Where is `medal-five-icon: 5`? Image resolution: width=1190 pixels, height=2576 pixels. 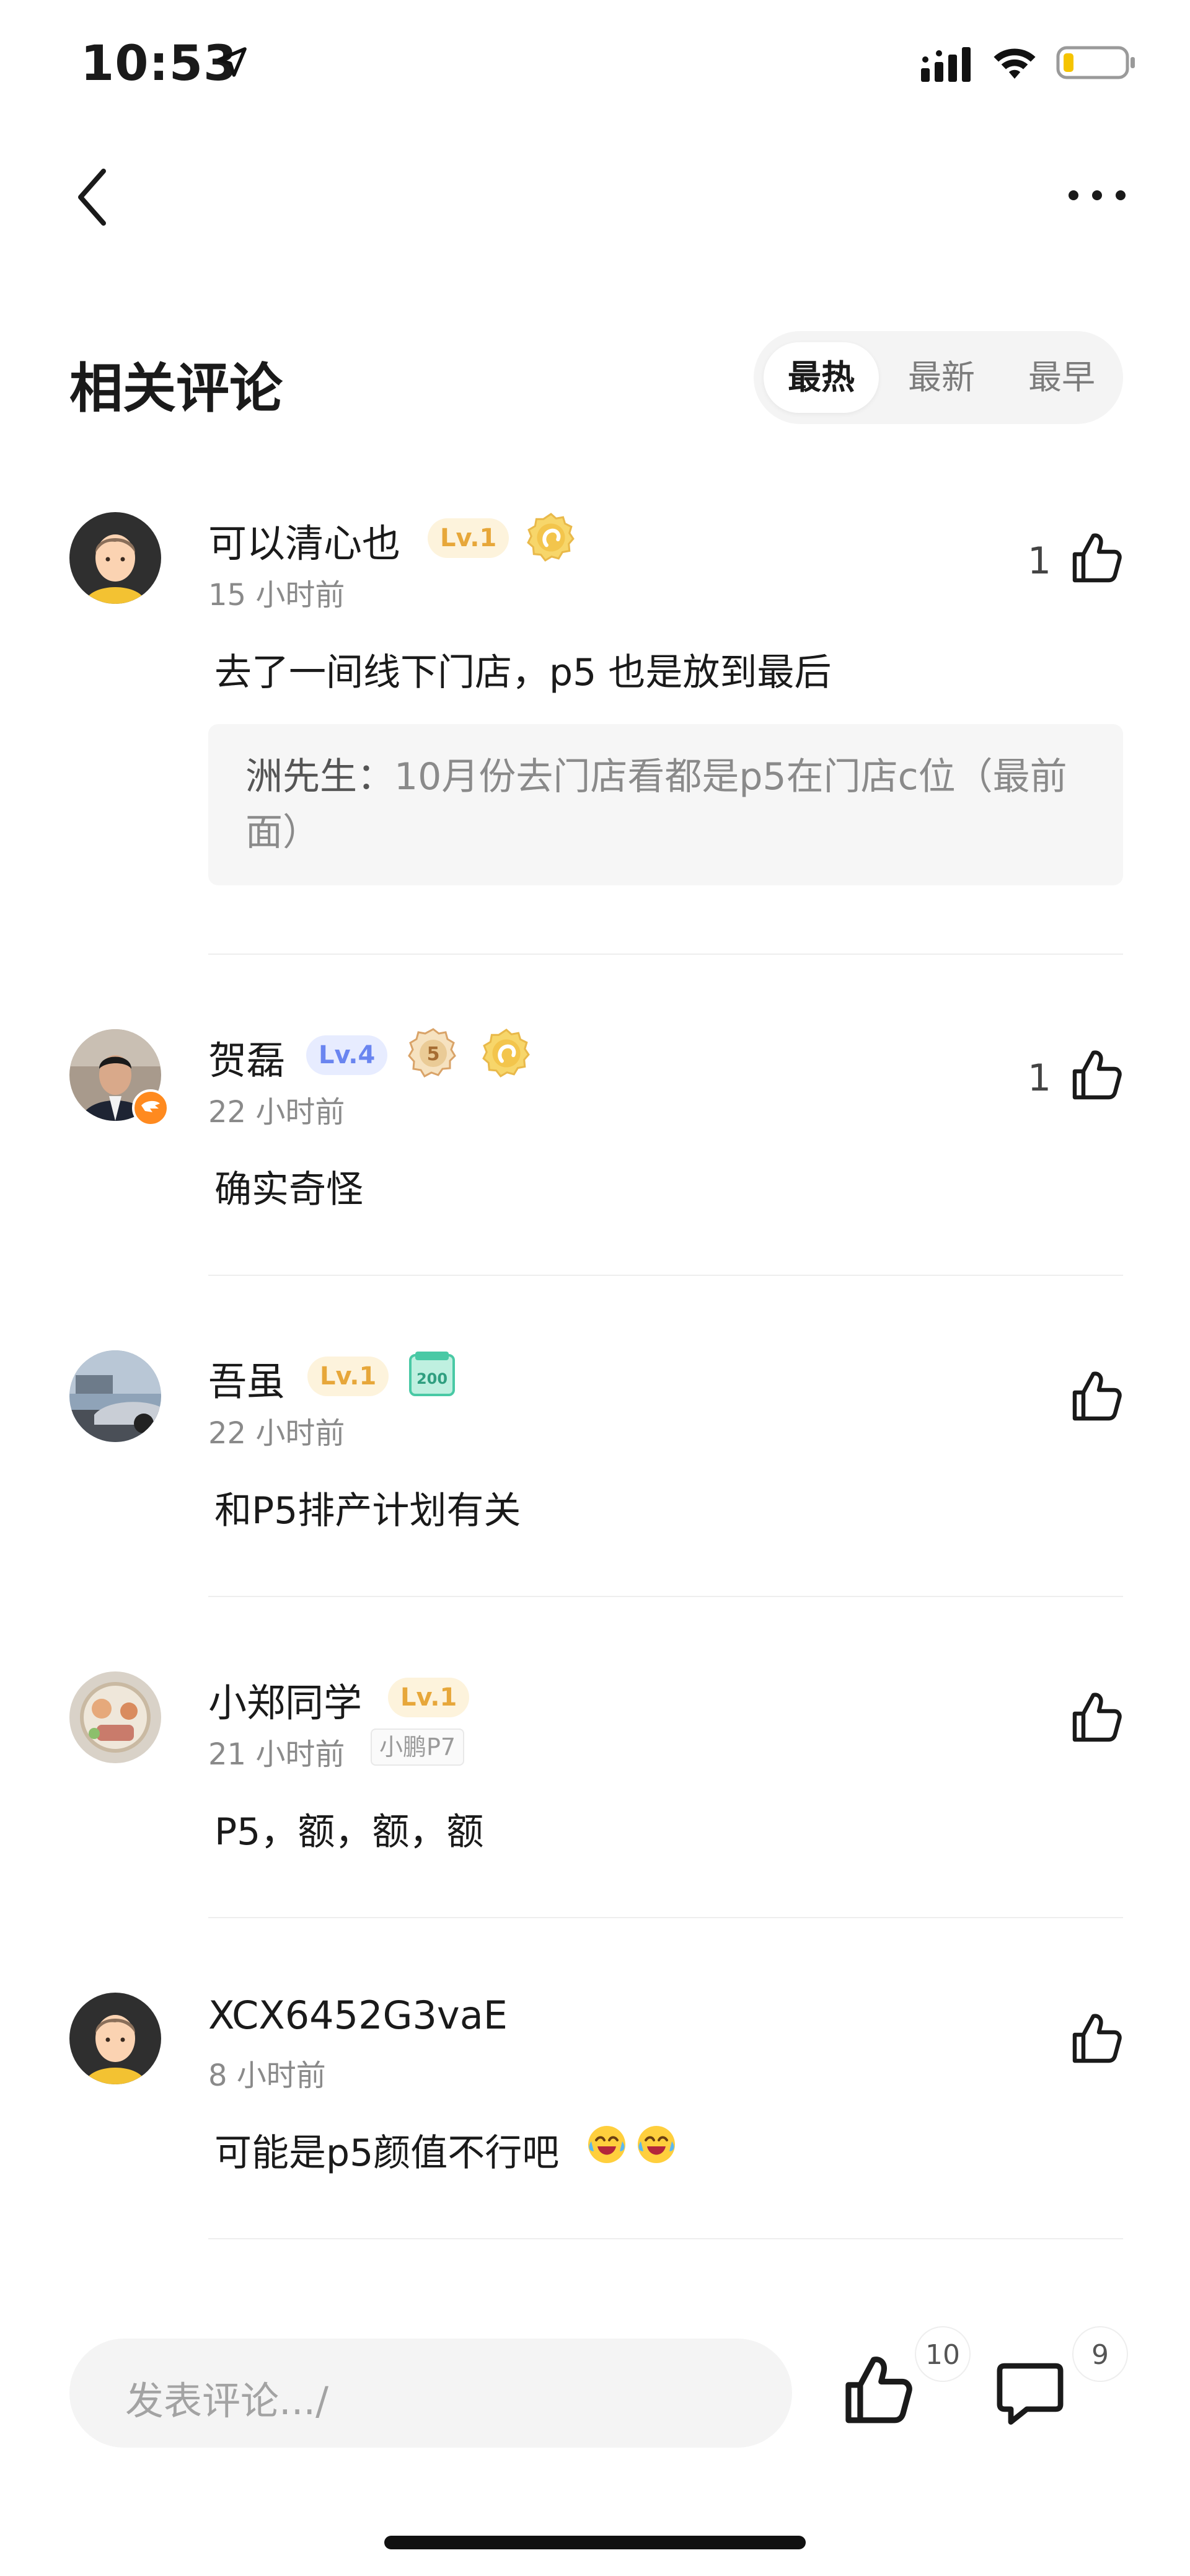 medal-five-icon: 5 is located at coordinates (432, 1053).